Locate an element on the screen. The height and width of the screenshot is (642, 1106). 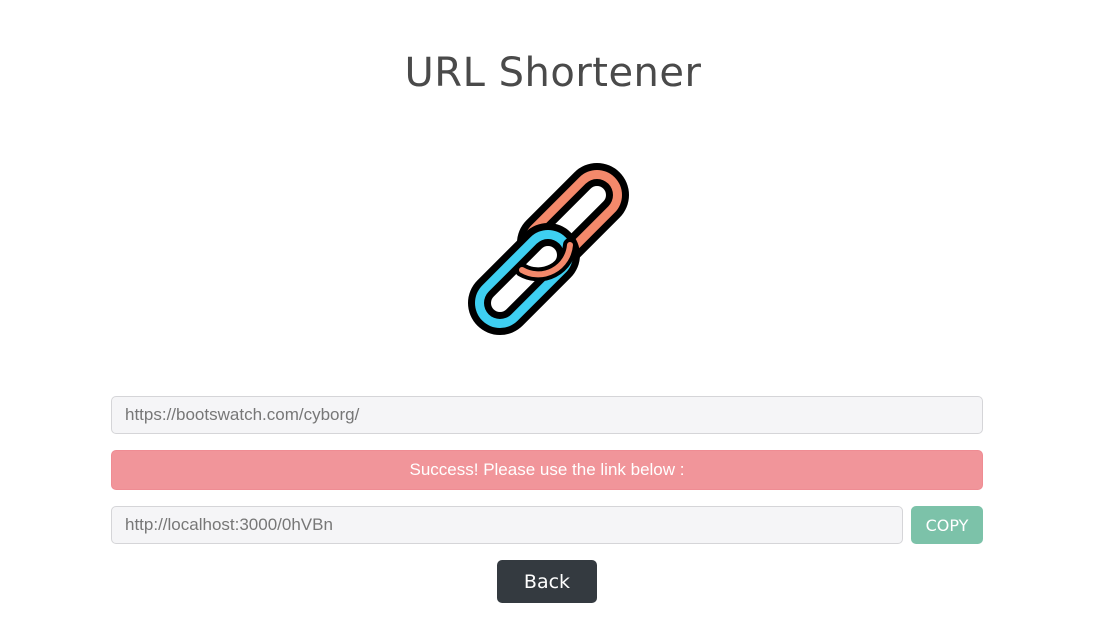
url-input is located at coordinates (547, 415).